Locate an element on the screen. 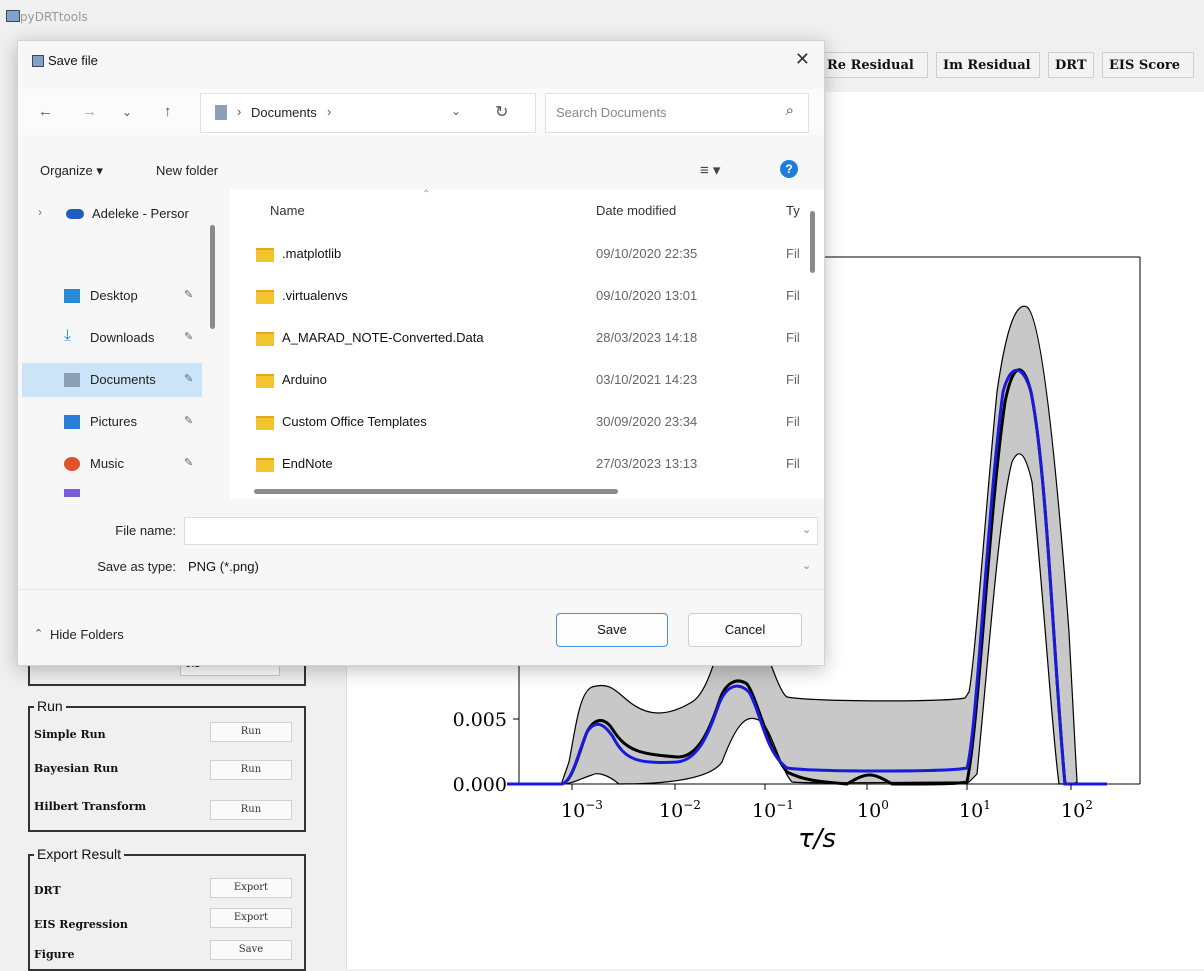  file-name-dropdown-chevron-icon: ⌄ is located at coordinates (806, 529).